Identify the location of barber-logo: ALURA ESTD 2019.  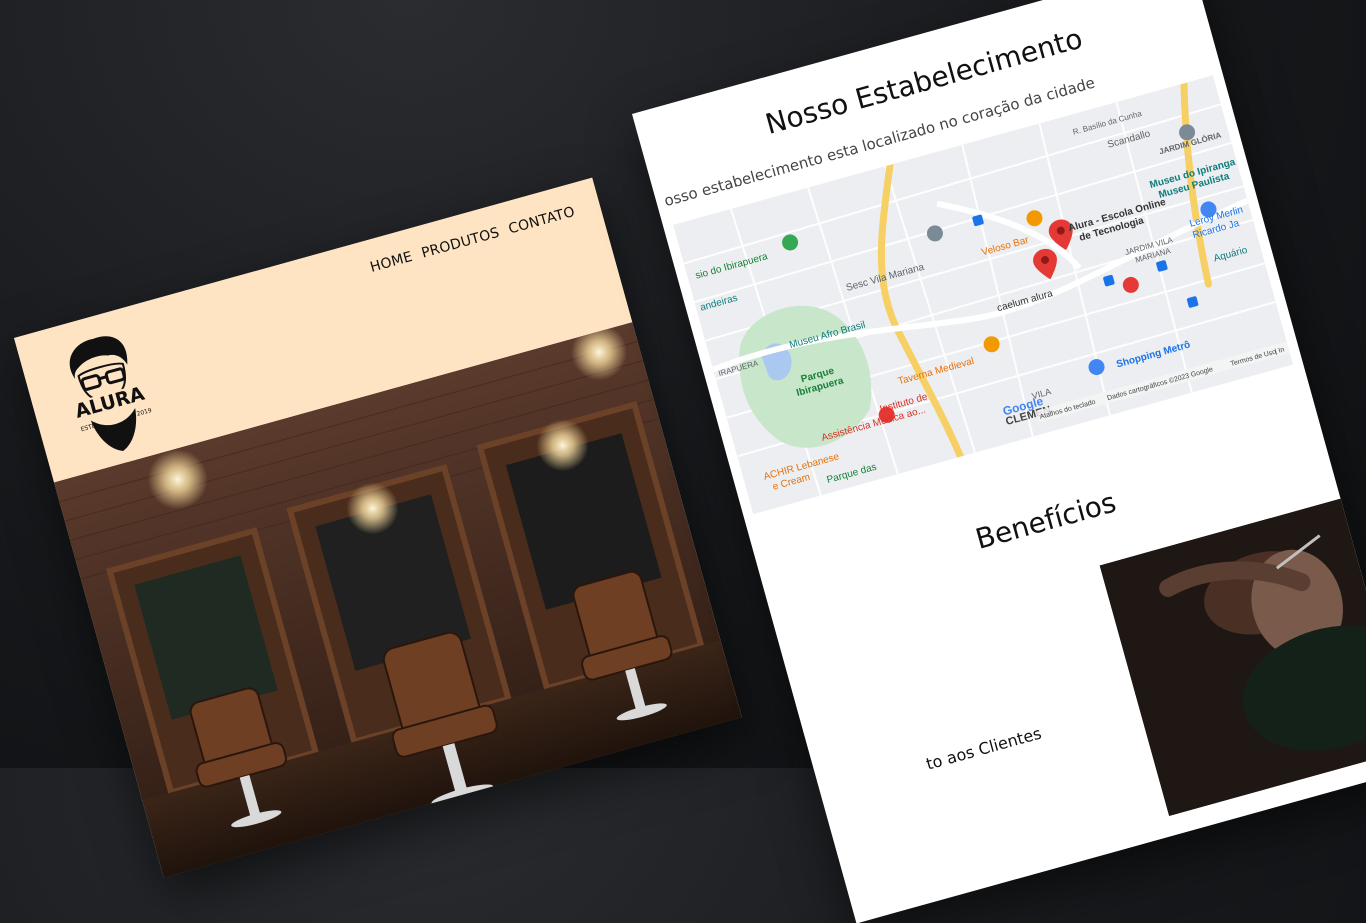
(107, 393).